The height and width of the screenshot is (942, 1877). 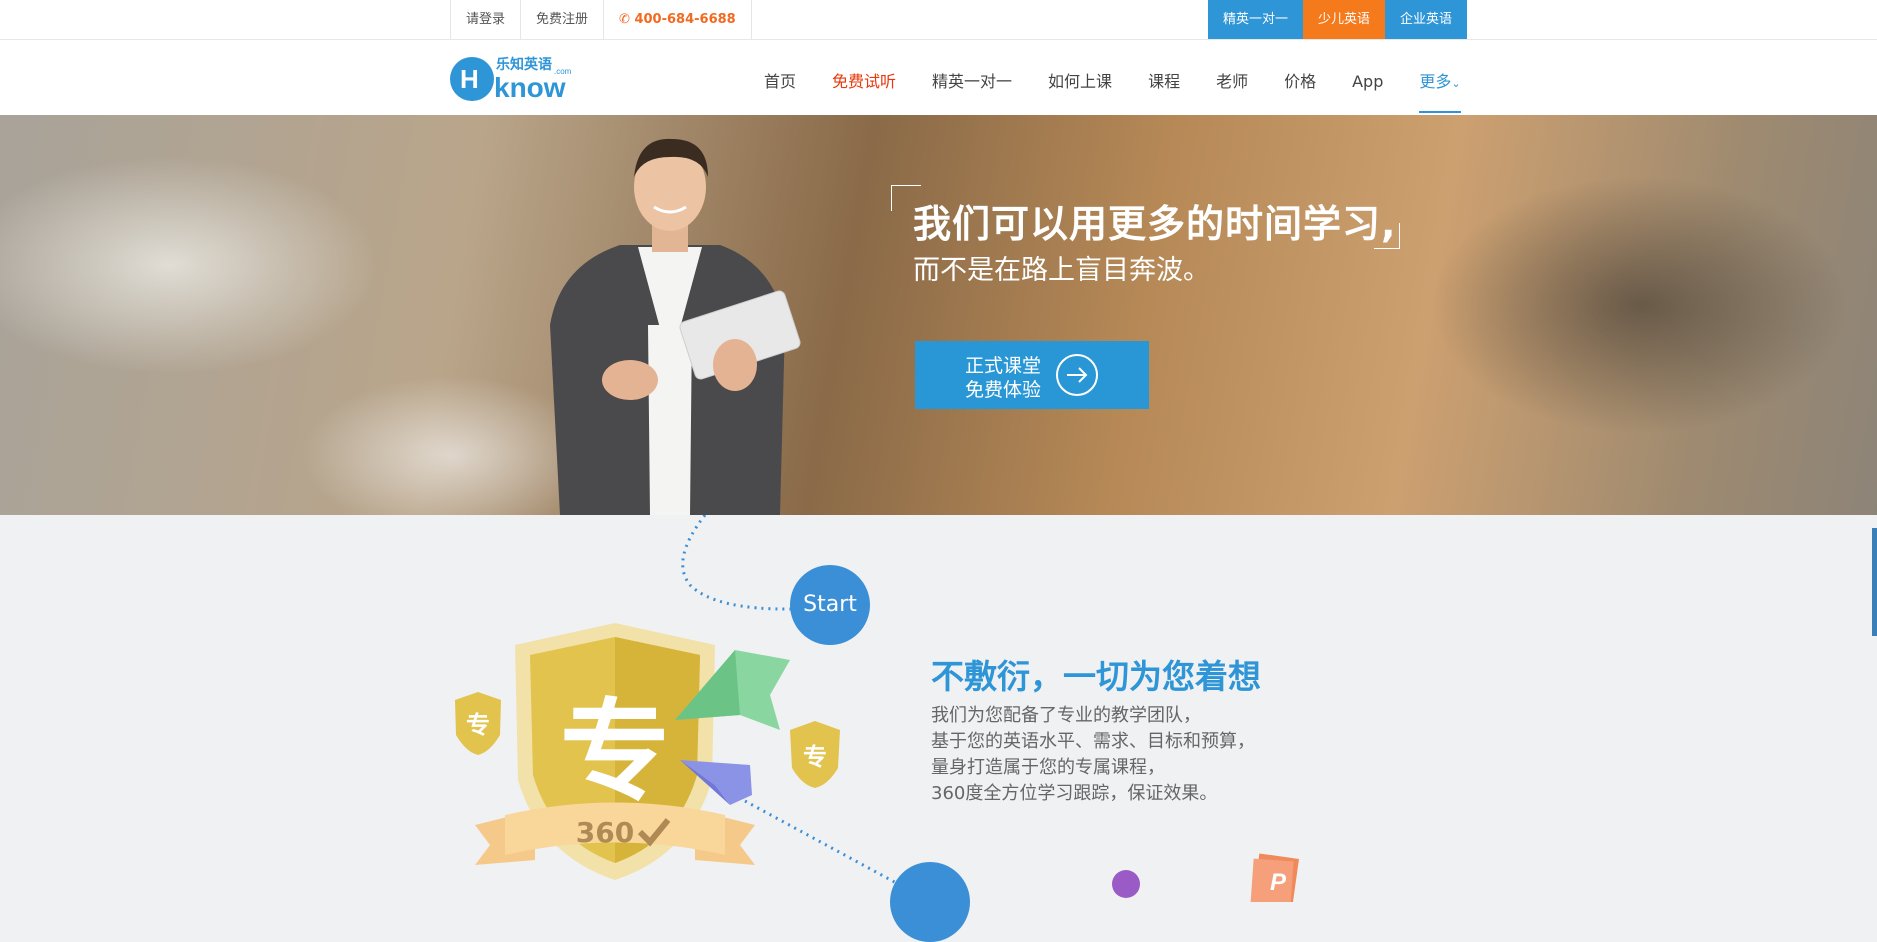 I want to click on phone-number-text: 400-684-6688, so click(x=685, y=19).